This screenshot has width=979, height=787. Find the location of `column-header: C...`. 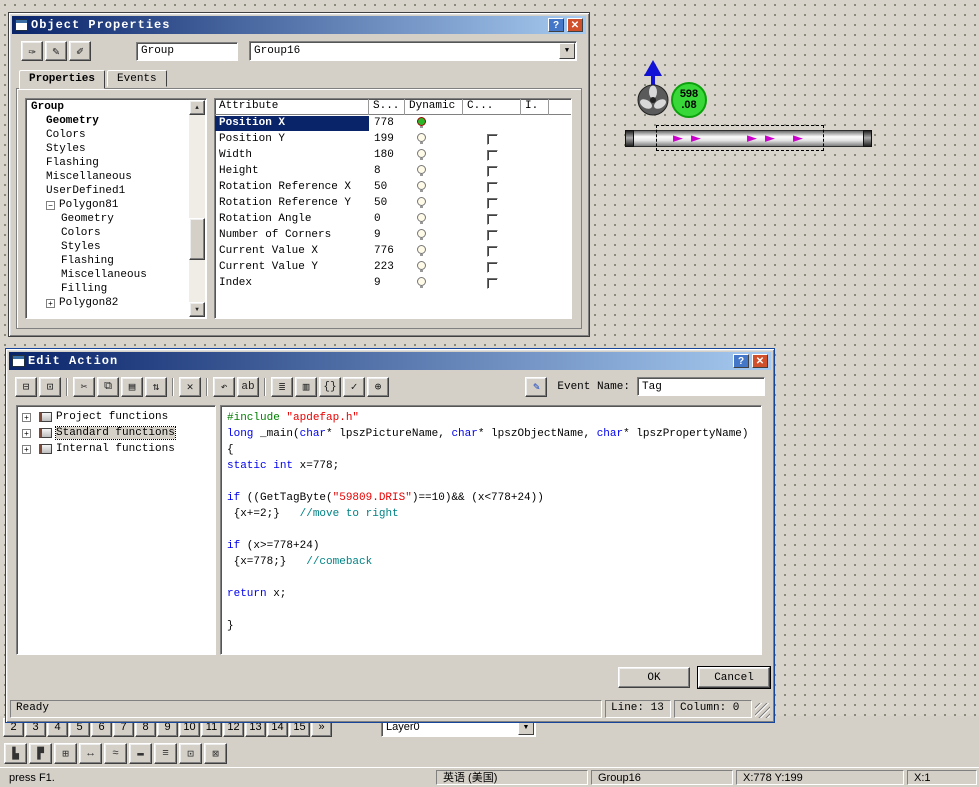

column-header: C... is located at coordinates (492, 107).